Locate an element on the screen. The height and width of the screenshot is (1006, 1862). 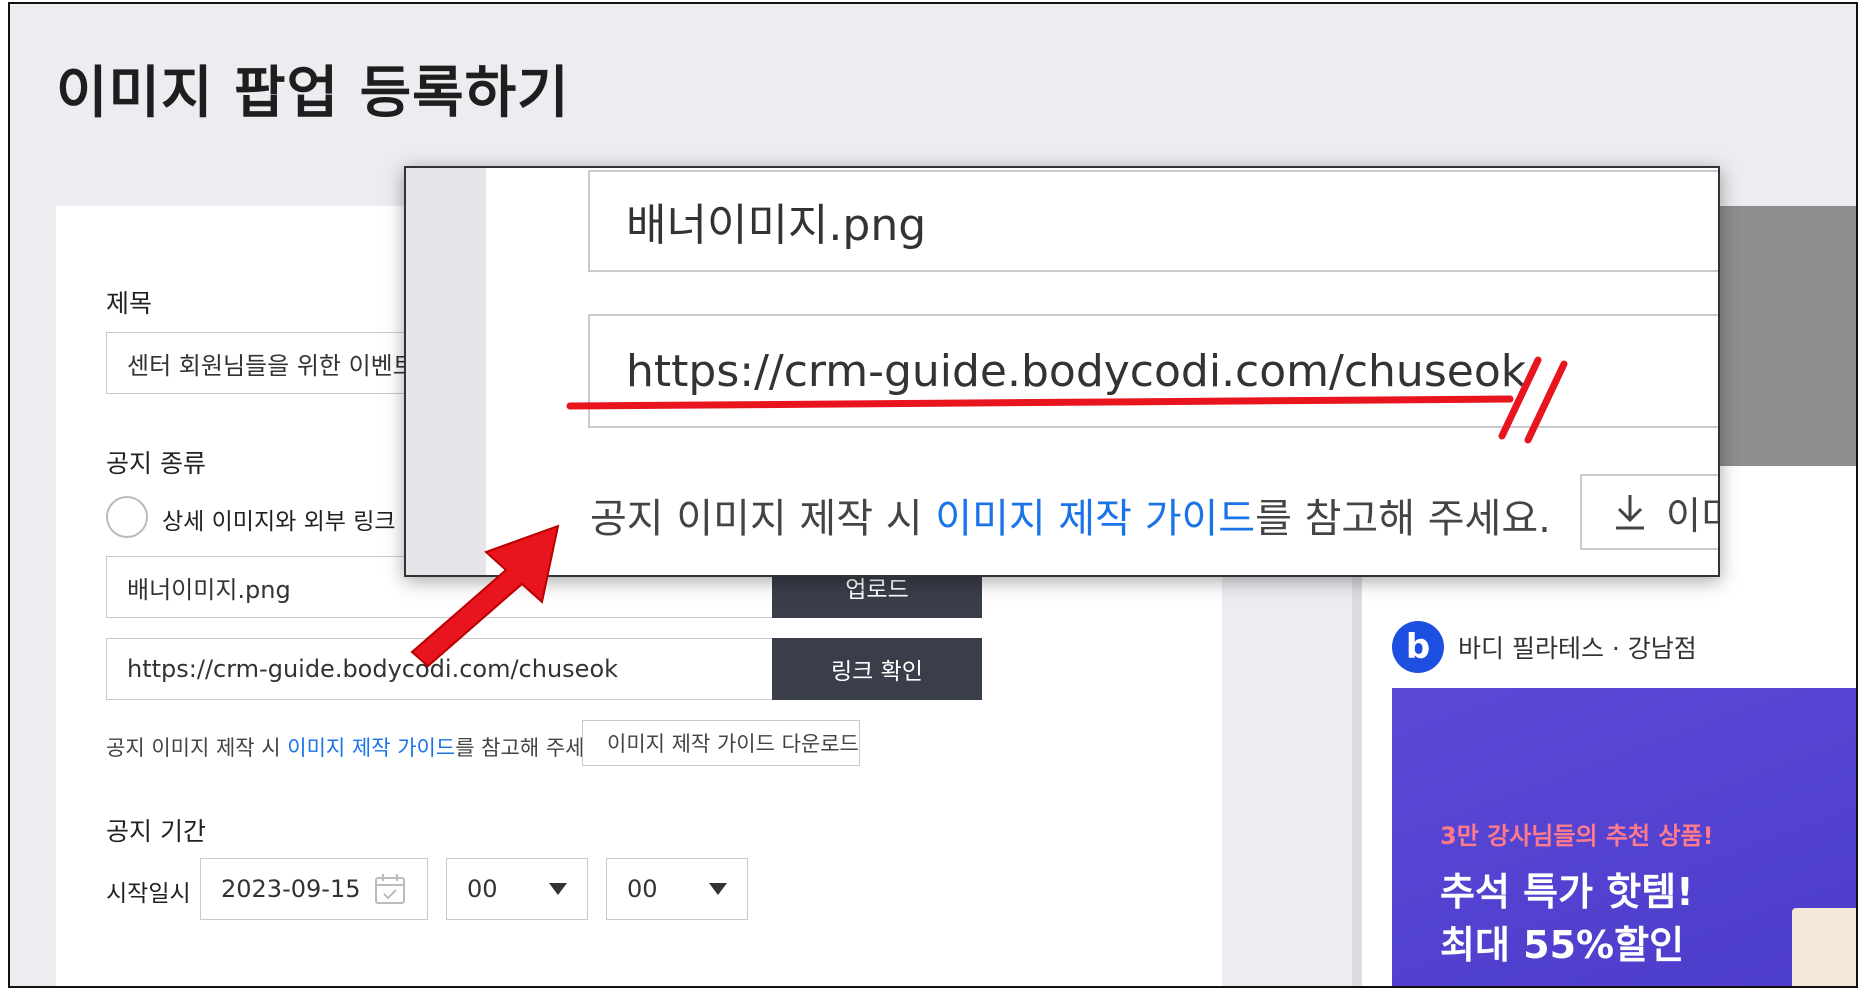
promo-line-1: 추석 특가 핫템! is located at coordinates (1567, 892).